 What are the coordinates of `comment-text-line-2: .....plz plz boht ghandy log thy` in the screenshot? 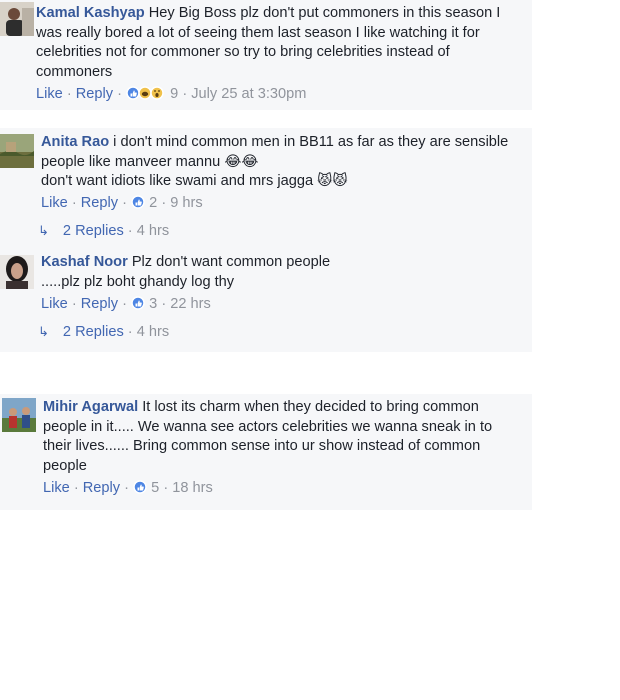 It's located at (138, 281).